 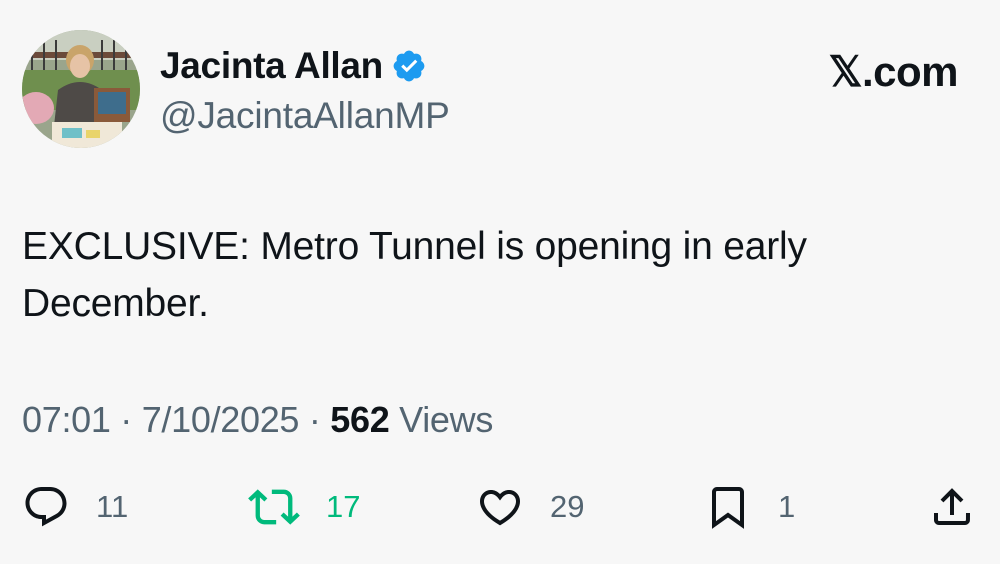 I want to click on like-count: 29, so click(x=567, y=506).